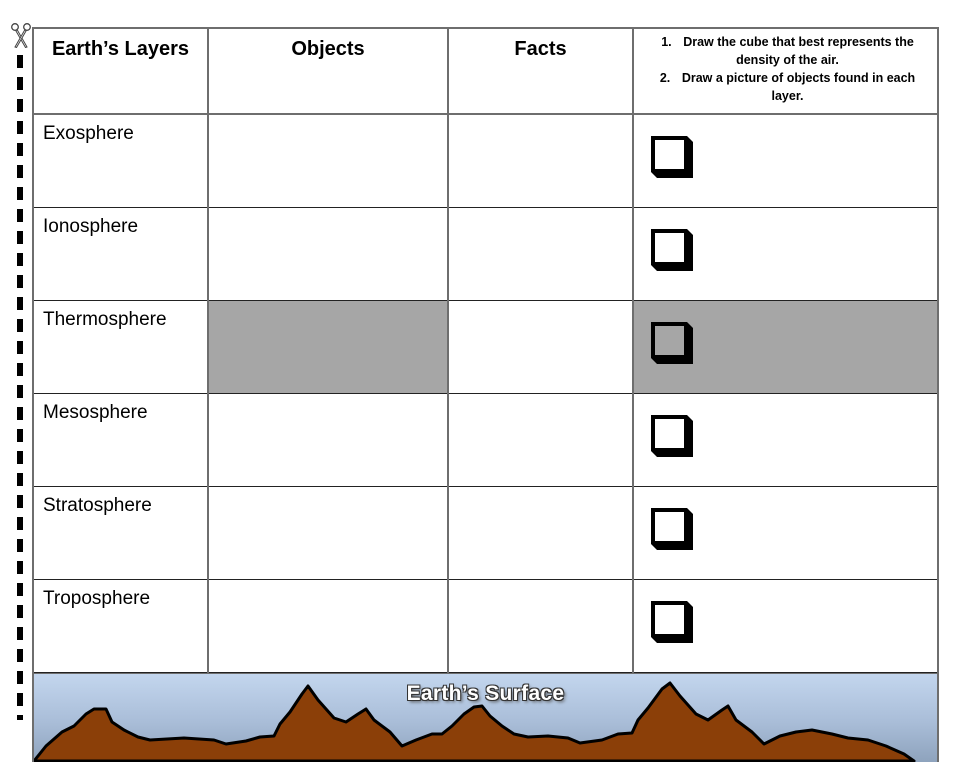  I want to click on layer-name-cell: Ionosphere, so click(120, 254).